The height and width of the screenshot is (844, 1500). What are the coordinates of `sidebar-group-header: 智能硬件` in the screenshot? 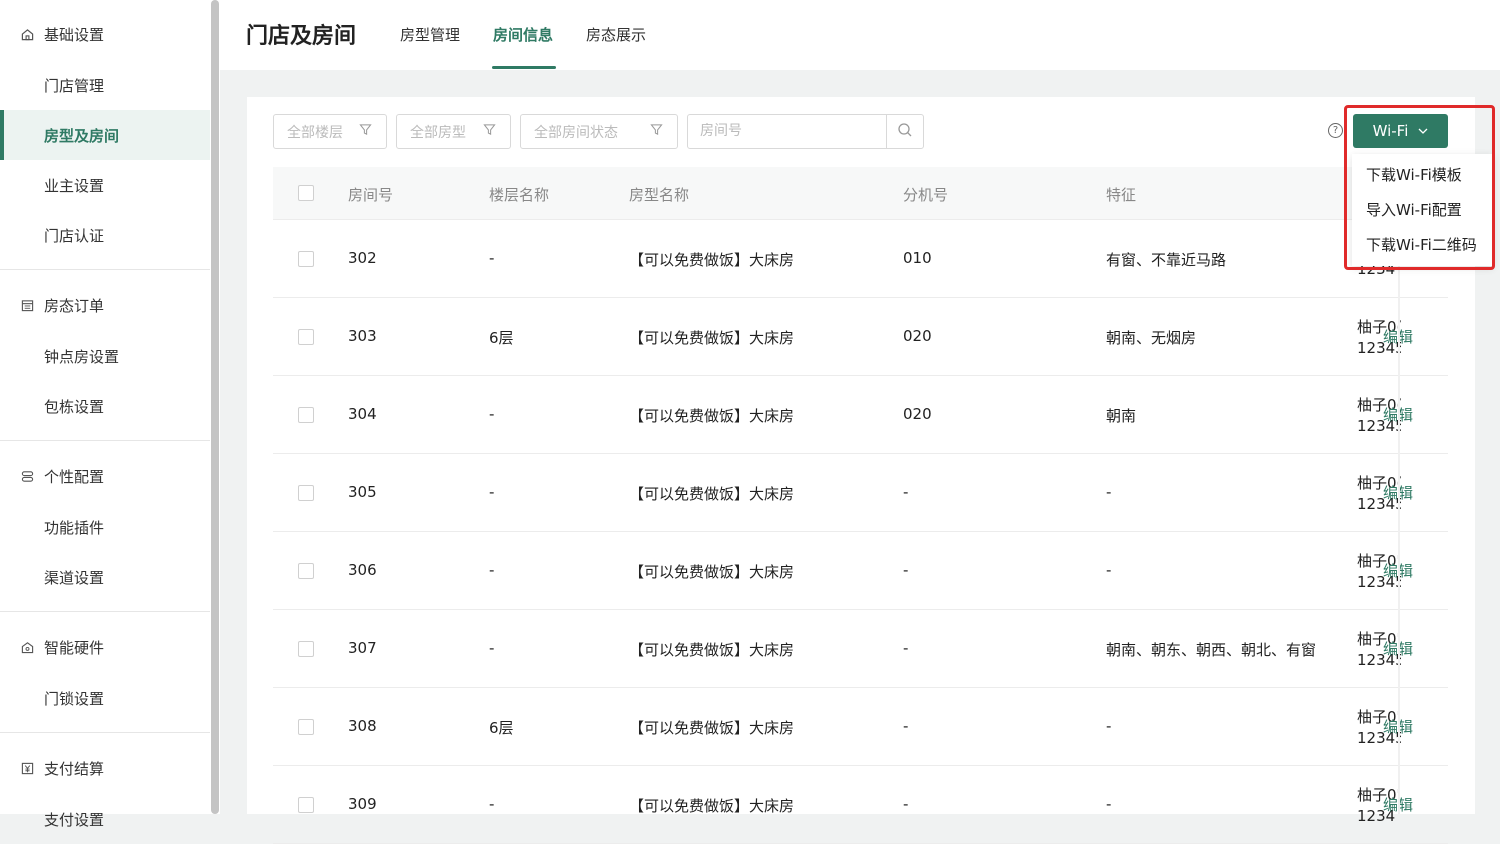 It's located at (105, 647).